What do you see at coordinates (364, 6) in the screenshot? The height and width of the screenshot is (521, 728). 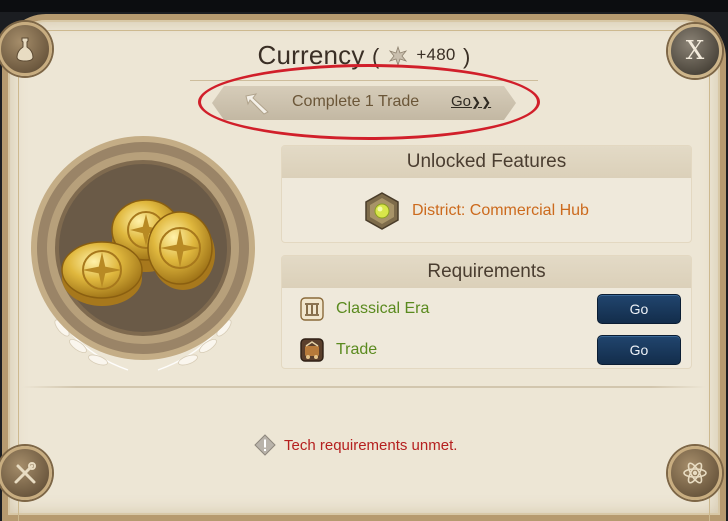 I see `top-bar` at bounding box center [364, 6].